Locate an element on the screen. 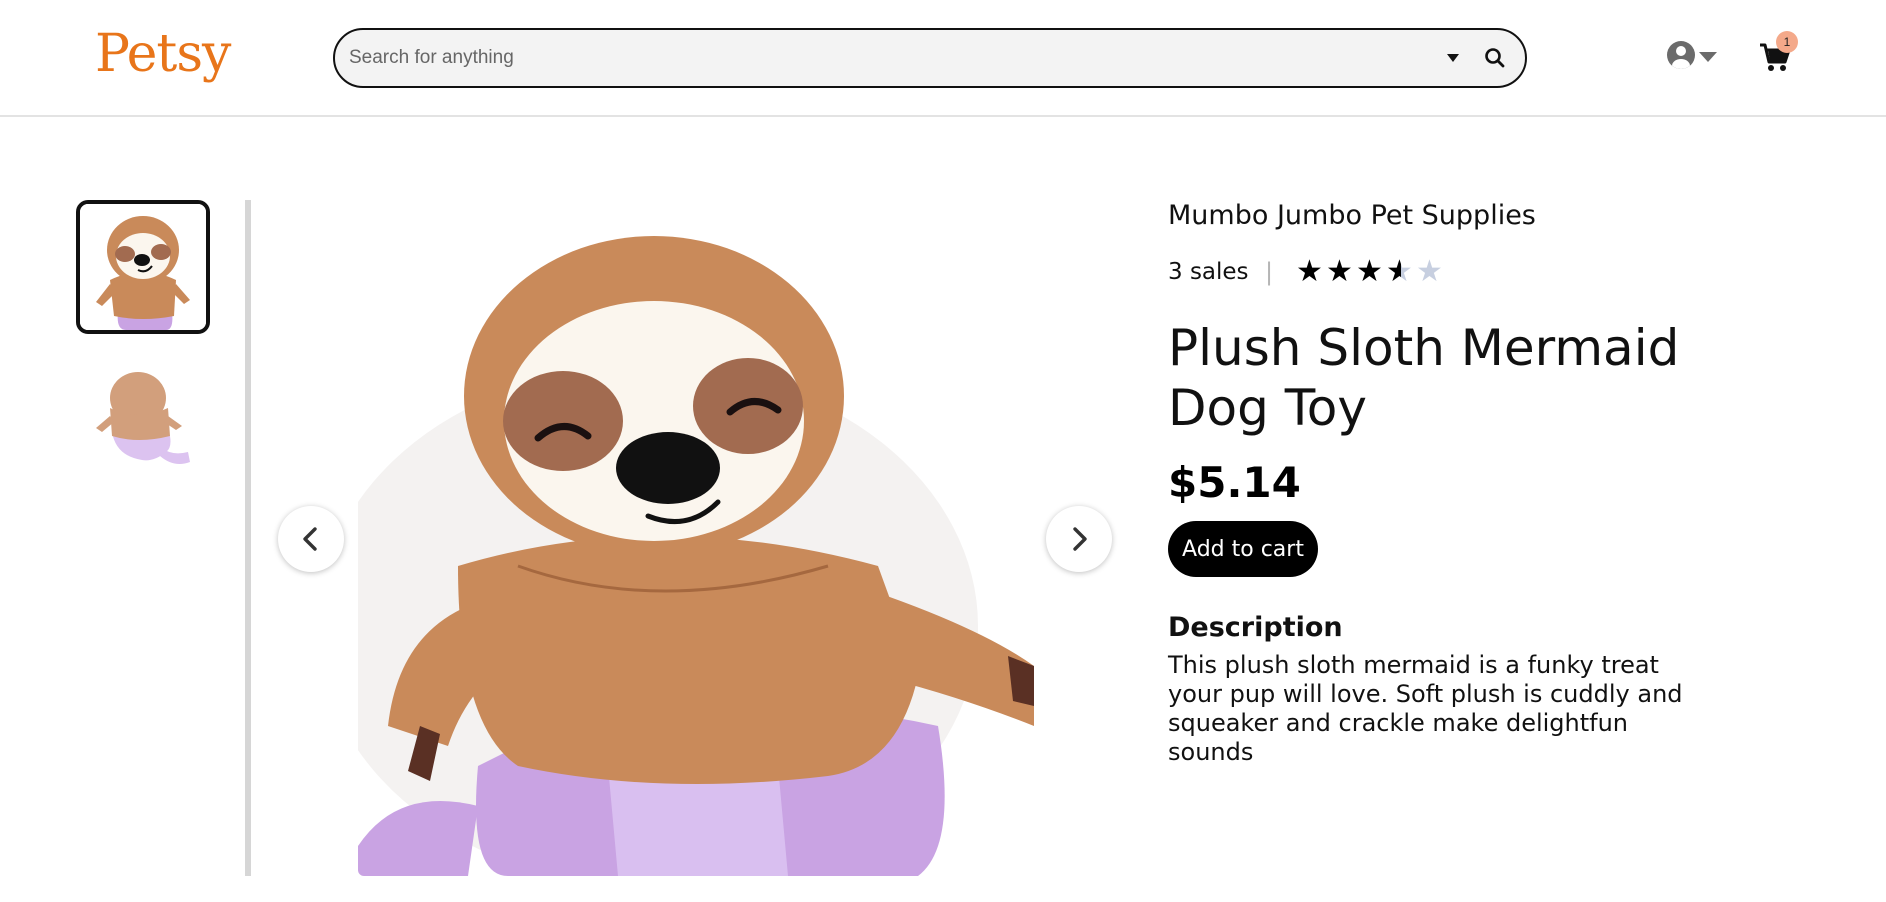  chevron-right-icon is located at coordinates (1080, 539).